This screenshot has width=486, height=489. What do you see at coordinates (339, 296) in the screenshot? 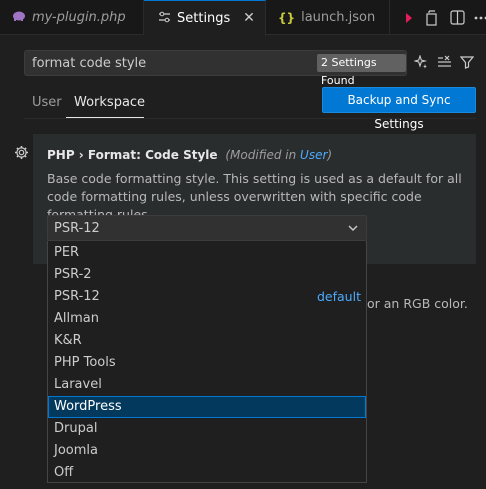
I see `default-tag: default` at bounding box center [339, 296].